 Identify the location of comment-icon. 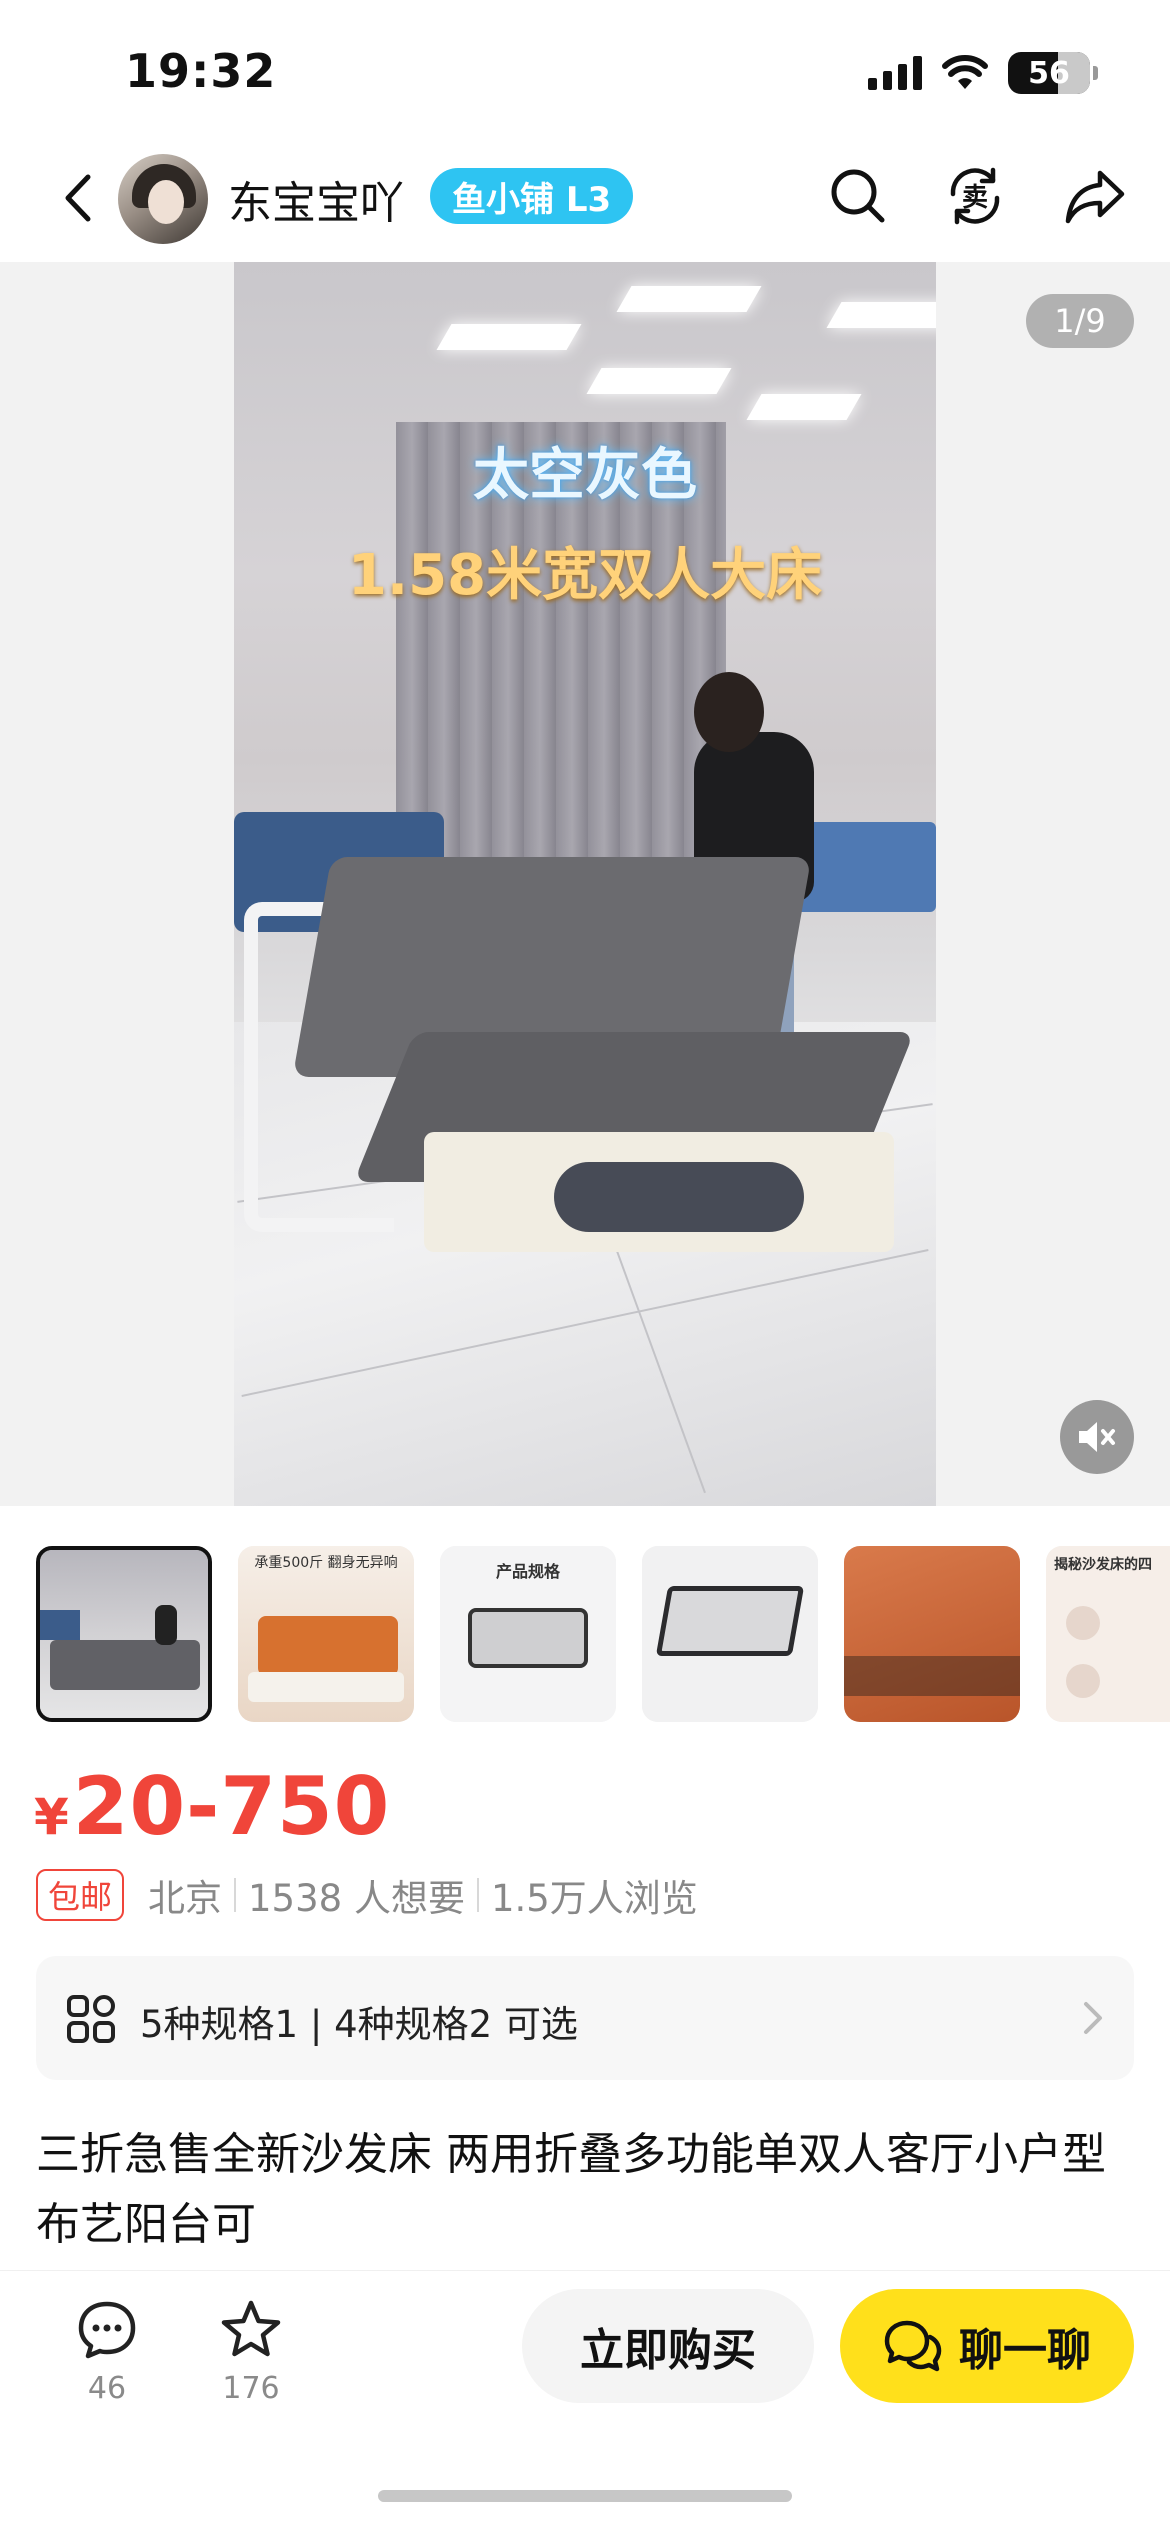
(107, 2330).